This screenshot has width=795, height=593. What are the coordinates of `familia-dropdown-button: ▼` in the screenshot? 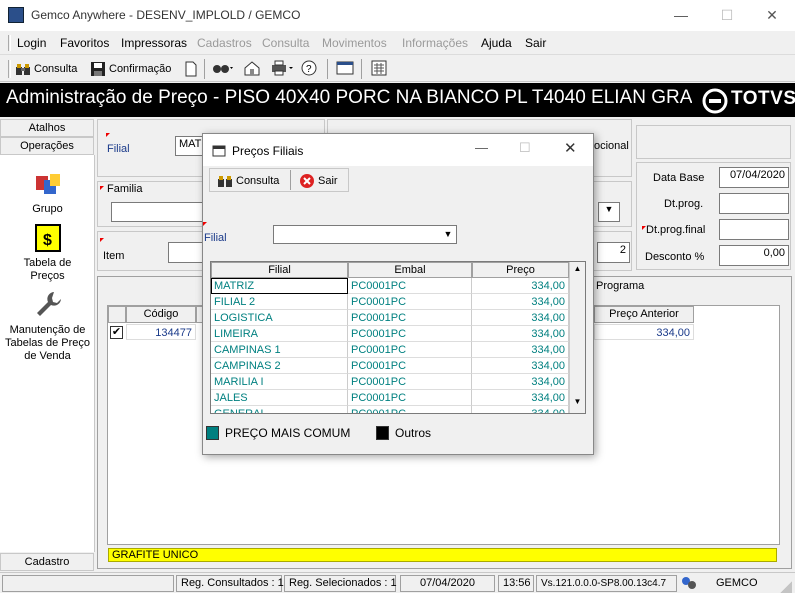 It's located at (609, 212).